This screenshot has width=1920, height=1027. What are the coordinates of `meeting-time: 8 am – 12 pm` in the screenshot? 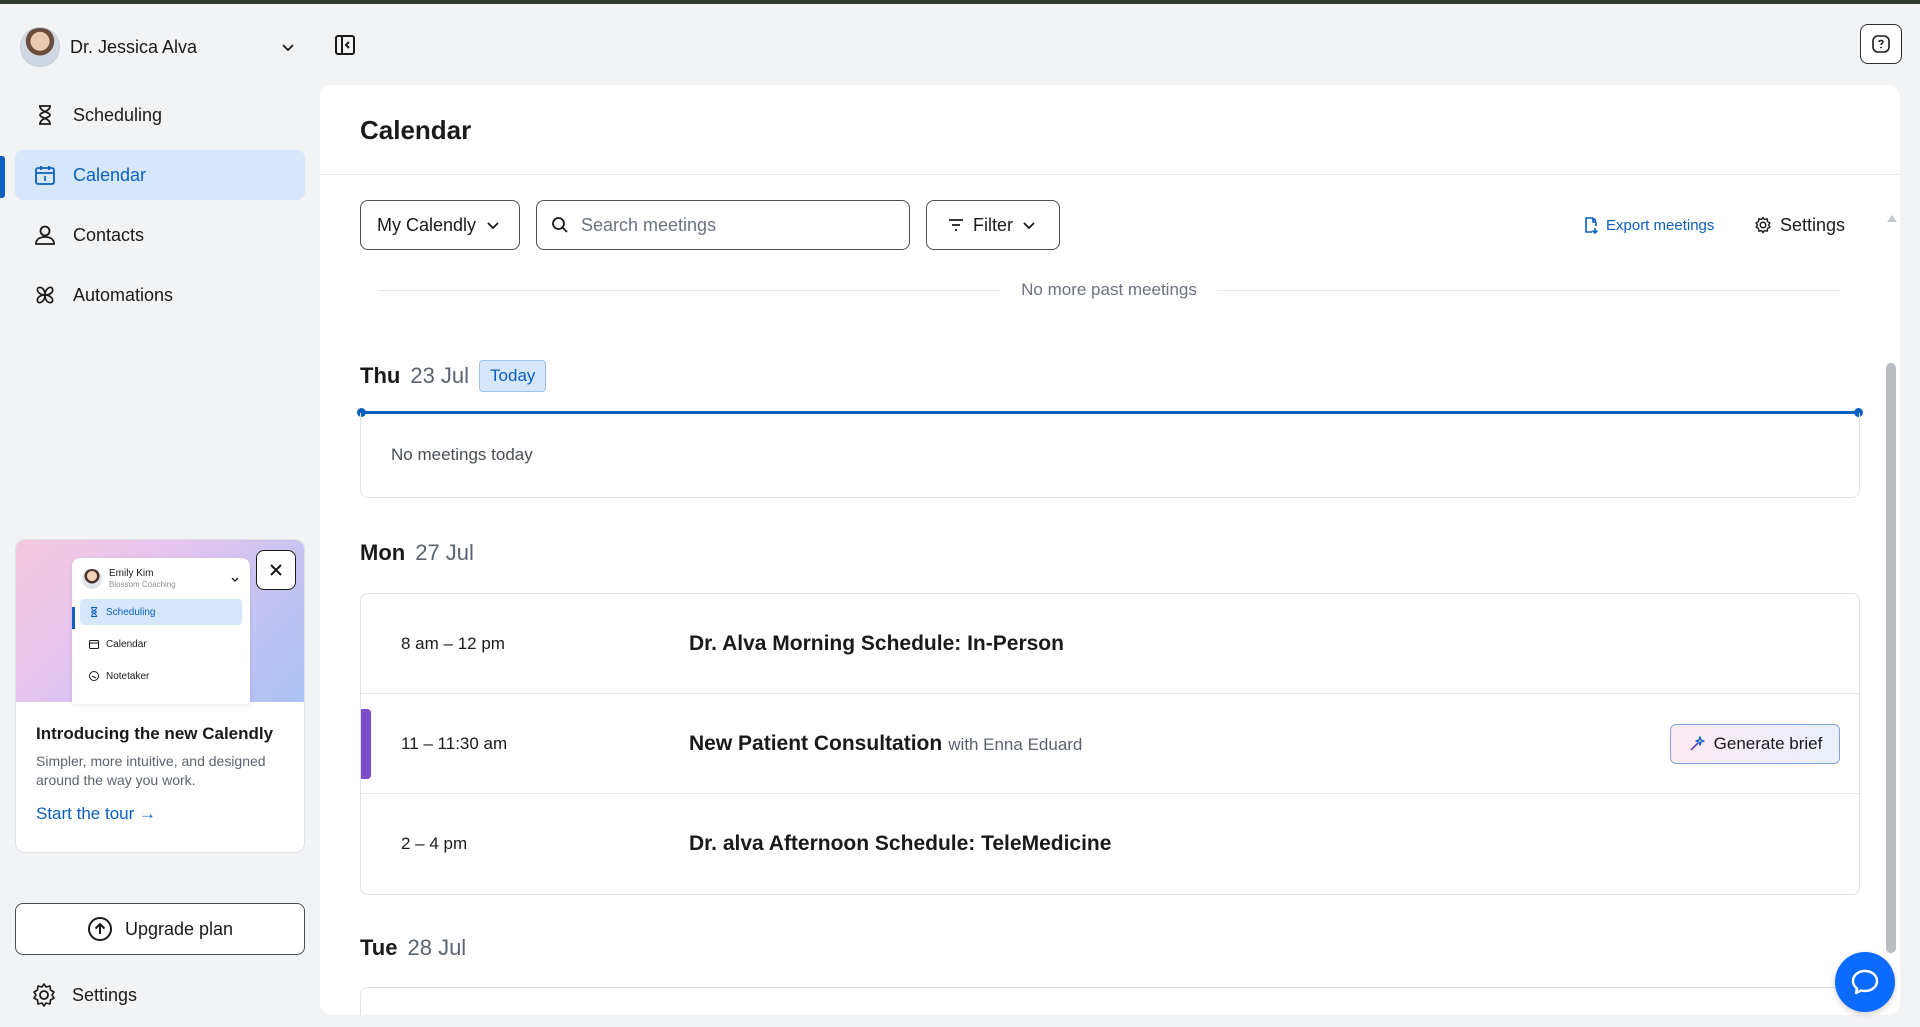 It's located at (453, 643).